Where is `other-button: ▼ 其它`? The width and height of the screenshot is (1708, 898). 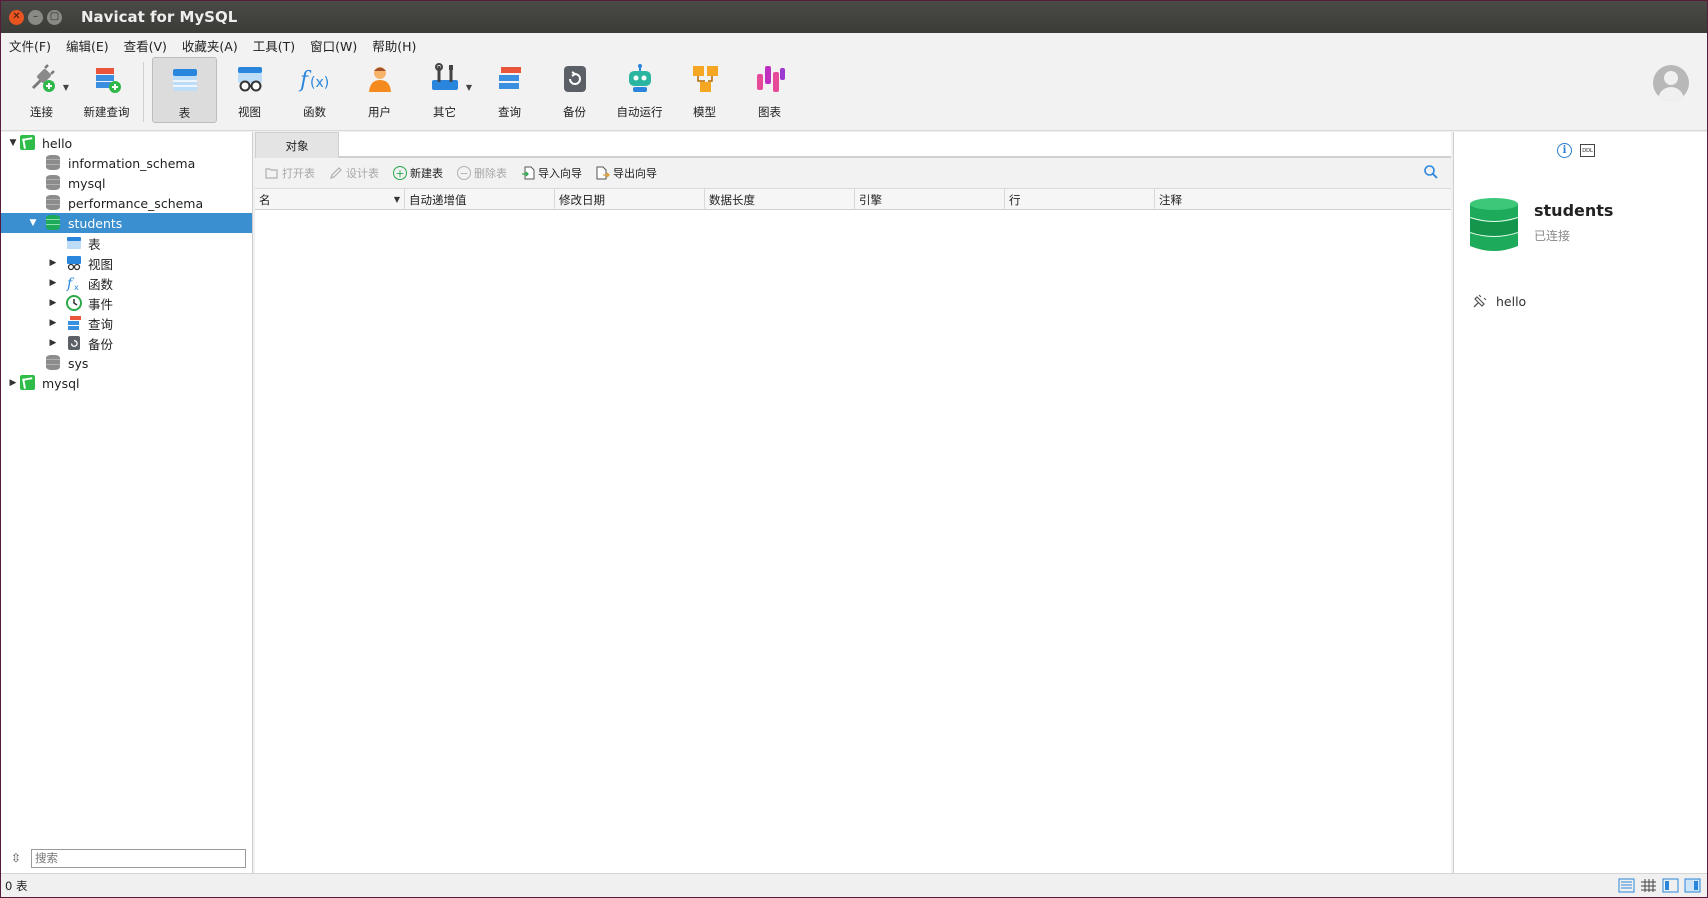
other-button: ▼ 其它 is located at coordinates (444, 90).